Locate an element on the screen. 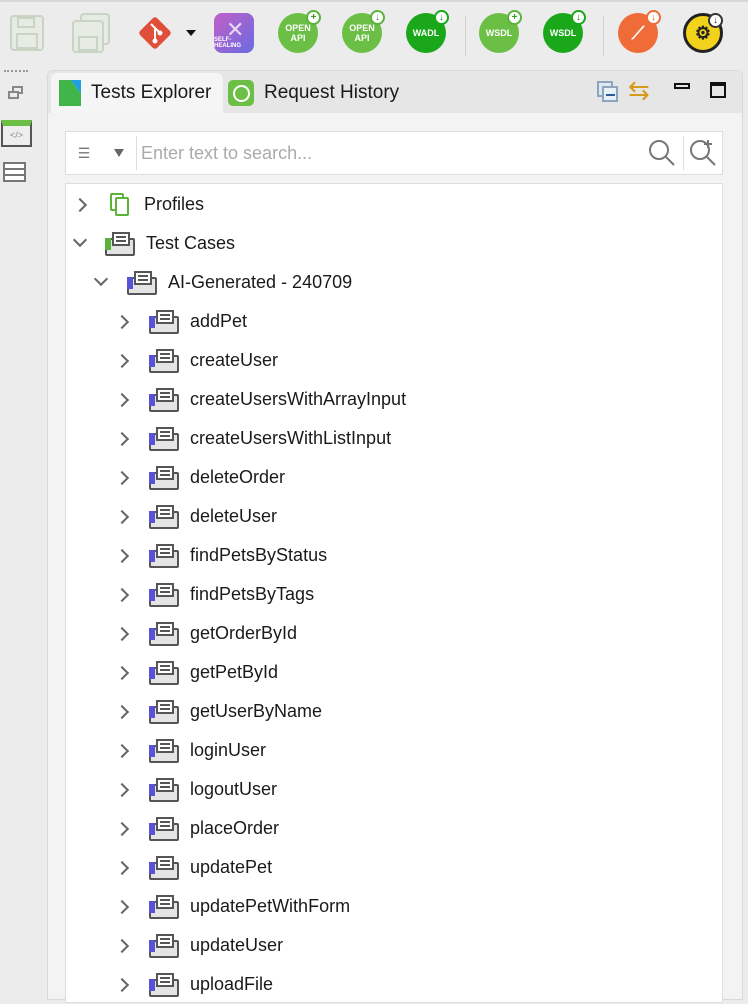 Image resolution: width=748 pixels, height=1004 pixels. maximize-icon is located at coordinates (718, 90).